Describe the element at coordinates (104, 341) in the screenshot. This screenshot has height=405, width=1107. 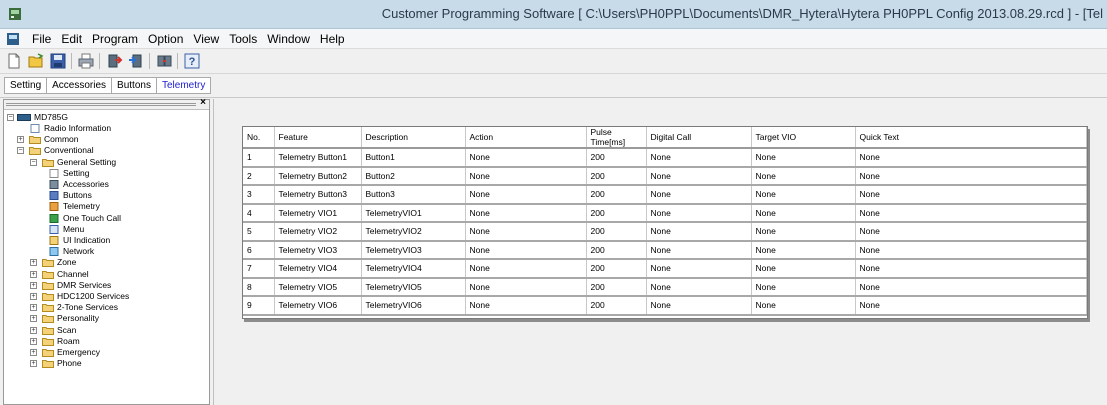
I see `tree-item-roam: + Roam` at that location.